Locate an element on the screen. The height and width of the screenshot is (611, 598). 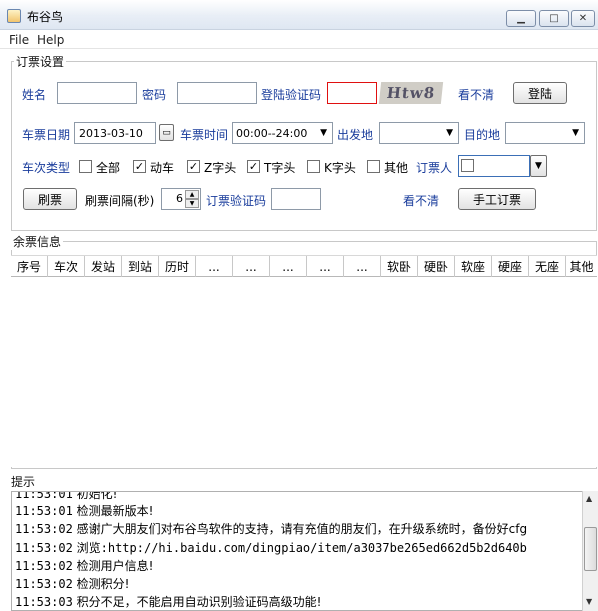
tickets-title: 余票信息 is located at coordinates (37, 241).